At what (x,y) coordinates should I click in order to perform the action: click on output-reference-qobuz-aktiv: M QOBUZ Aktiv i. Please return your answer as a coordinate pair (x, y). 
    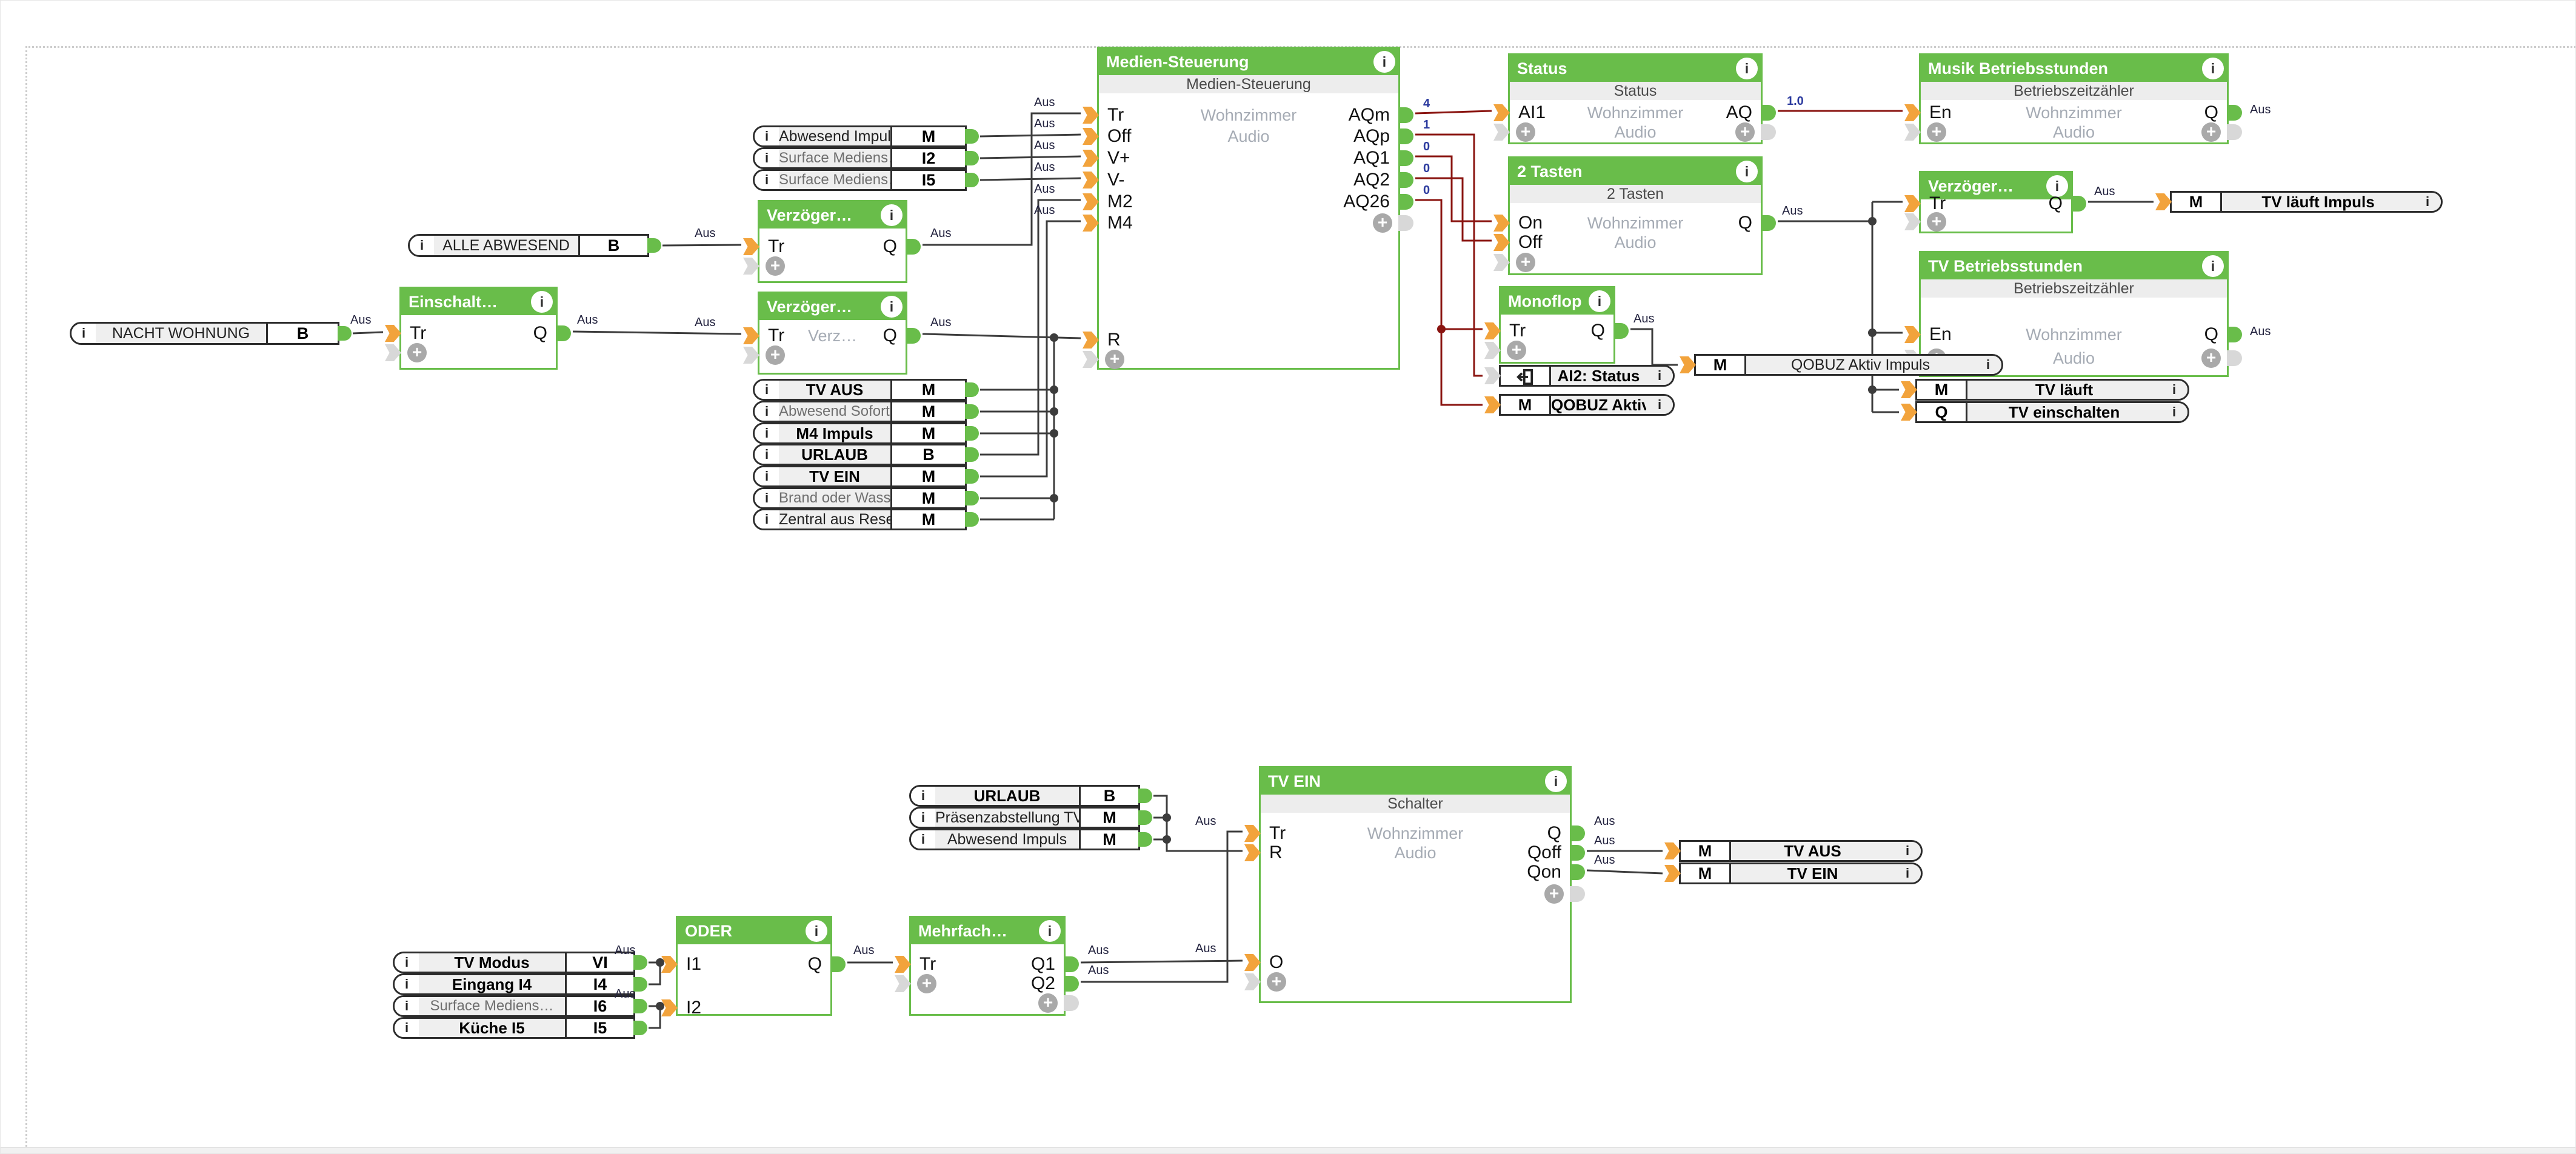
    Looking at the image, I should click on (1579, 405).